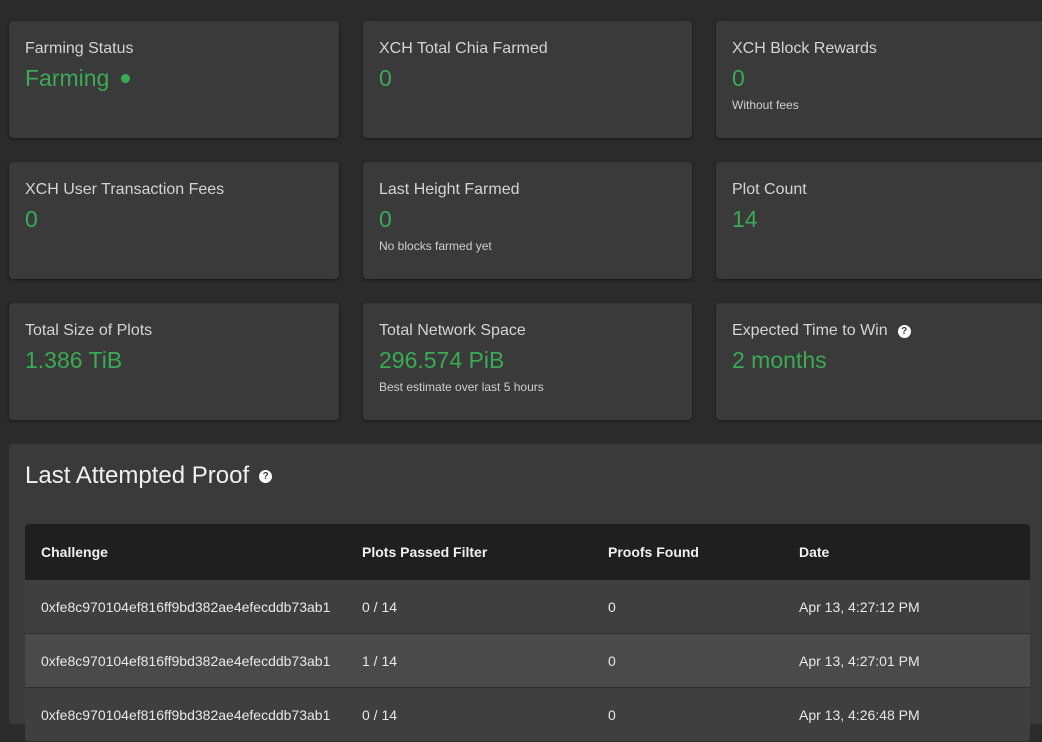 Image resolution: width=1042 pixels, height=742 pixels. Describe the element at coordinates (125, 189) in the screenshot. I see `card-title: XCH User Transaction Fees` at that location.